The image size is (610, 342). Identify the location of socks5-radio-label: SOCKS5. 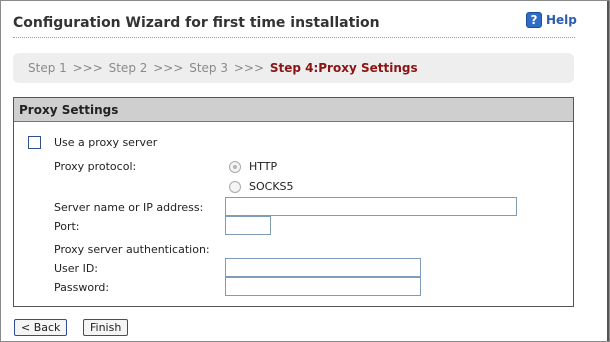
(271, 186).